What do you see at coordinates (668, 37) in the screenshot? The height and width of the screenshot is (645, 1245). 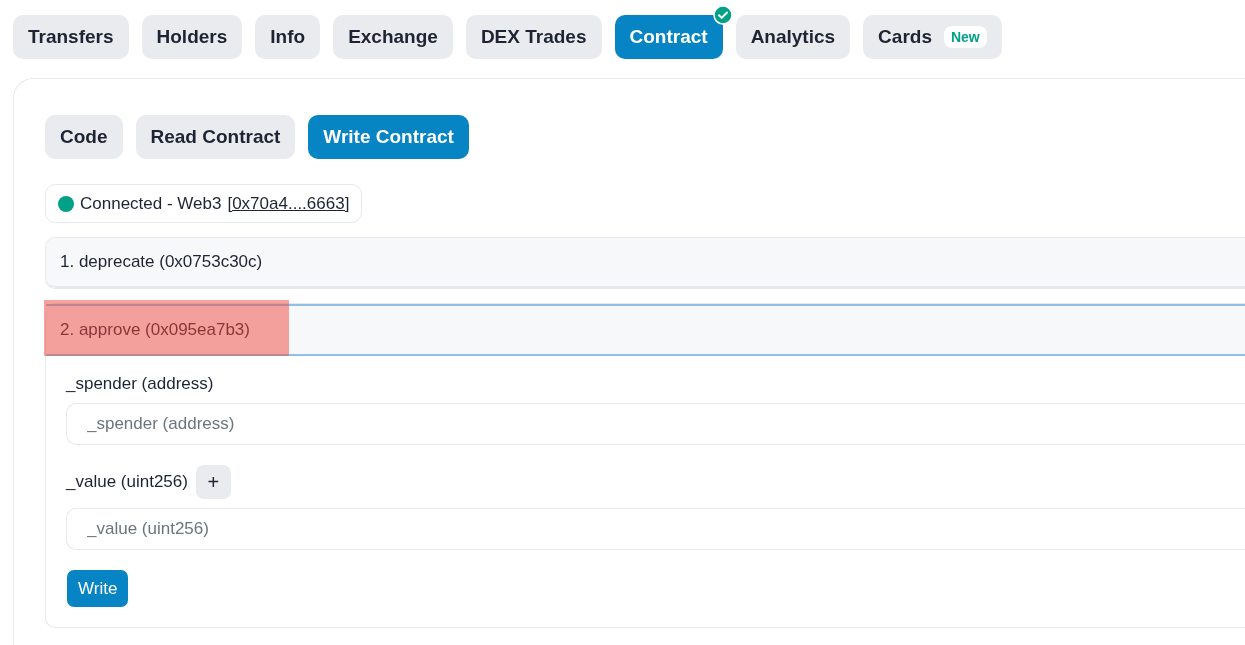 I see `tab: Contract` at bounding box center [668, 37].